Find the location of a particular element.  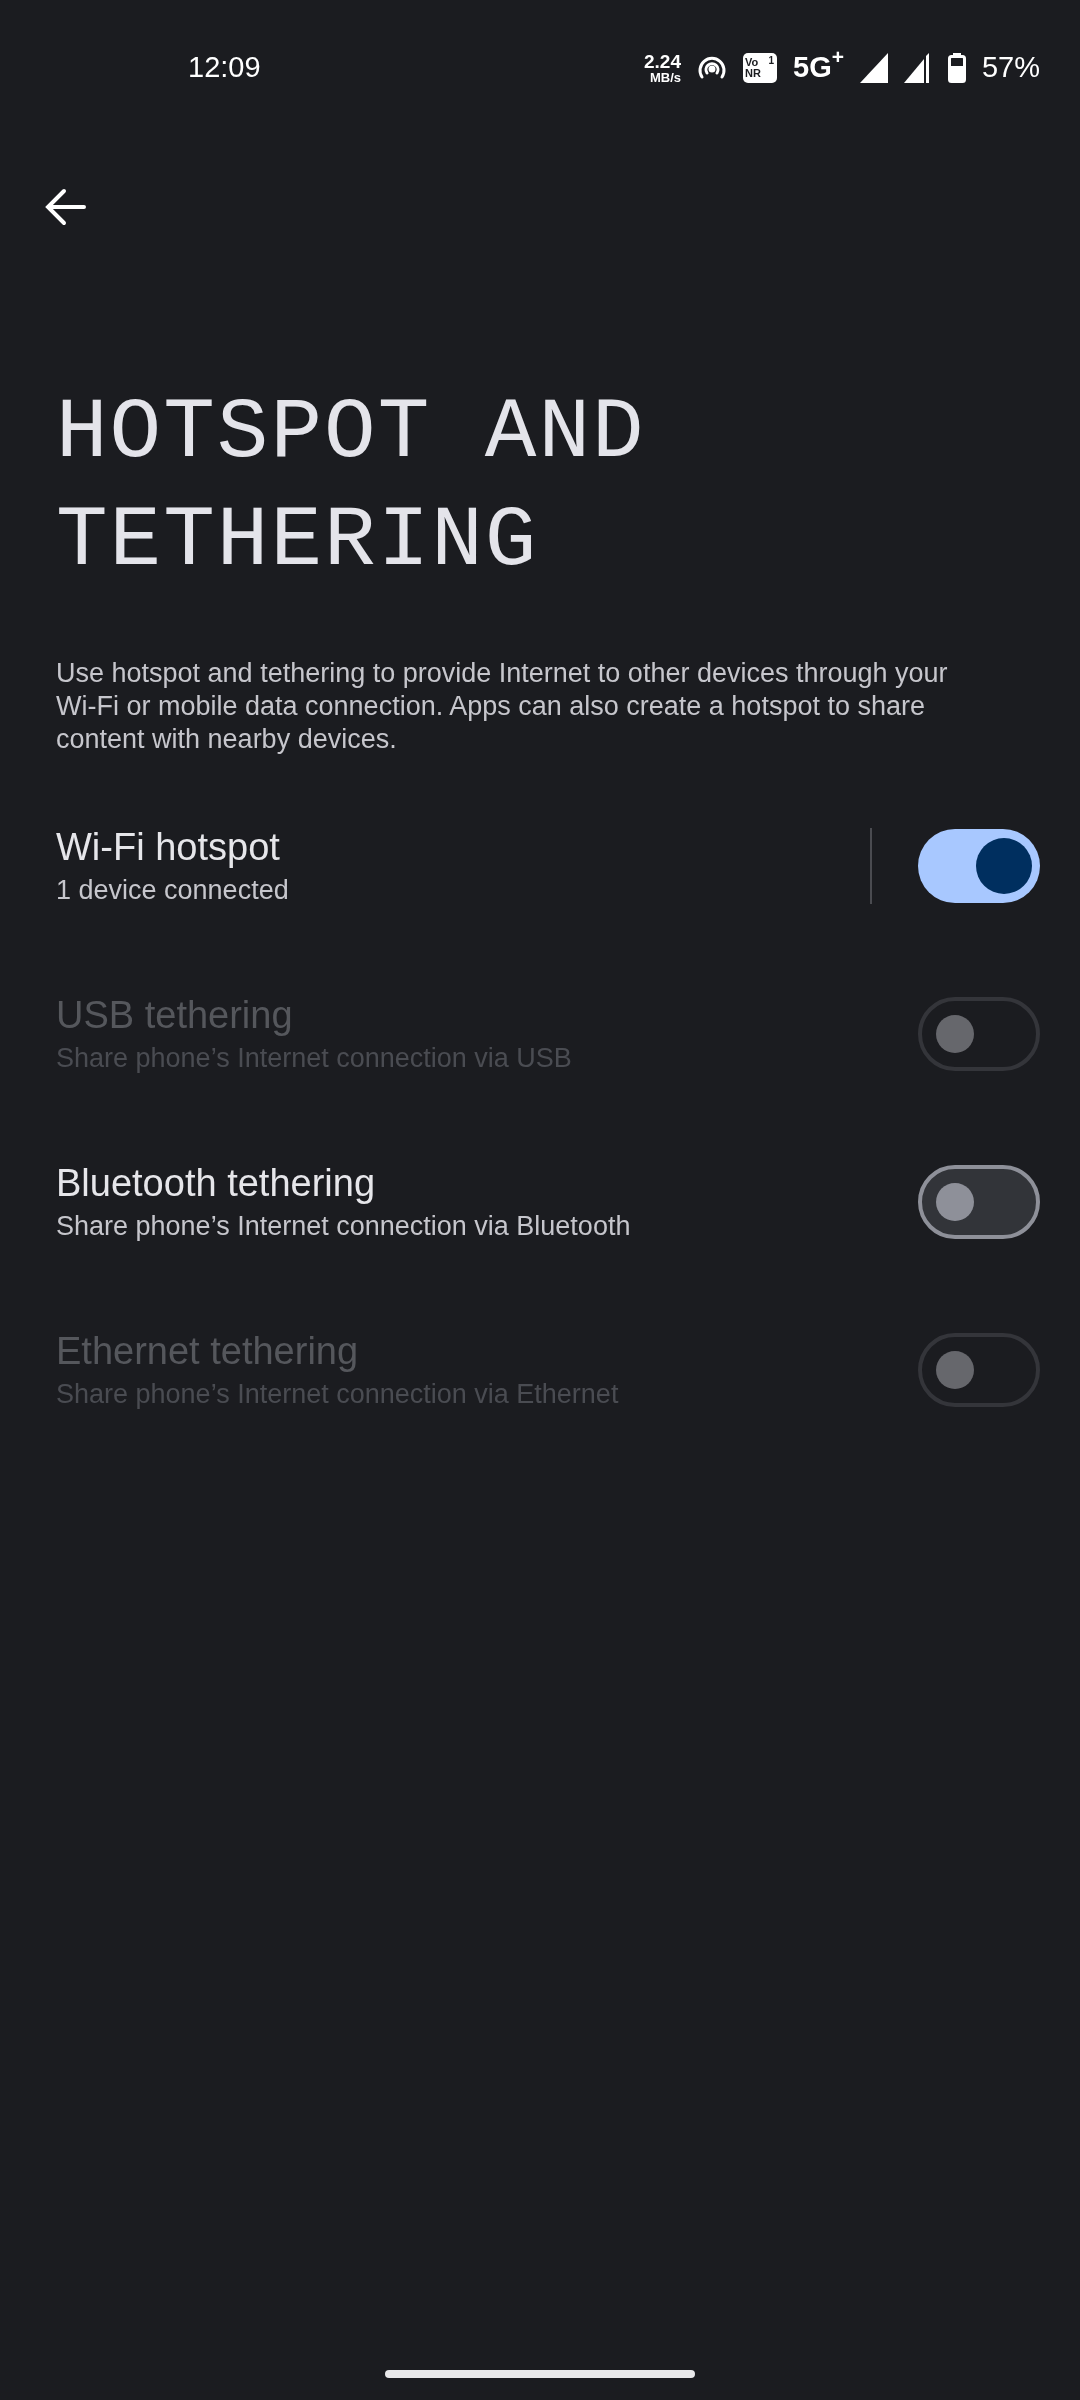

setting-subtitle: Share phone’s Internet connection via Bluetooth is located at coordinates (344, 1226).